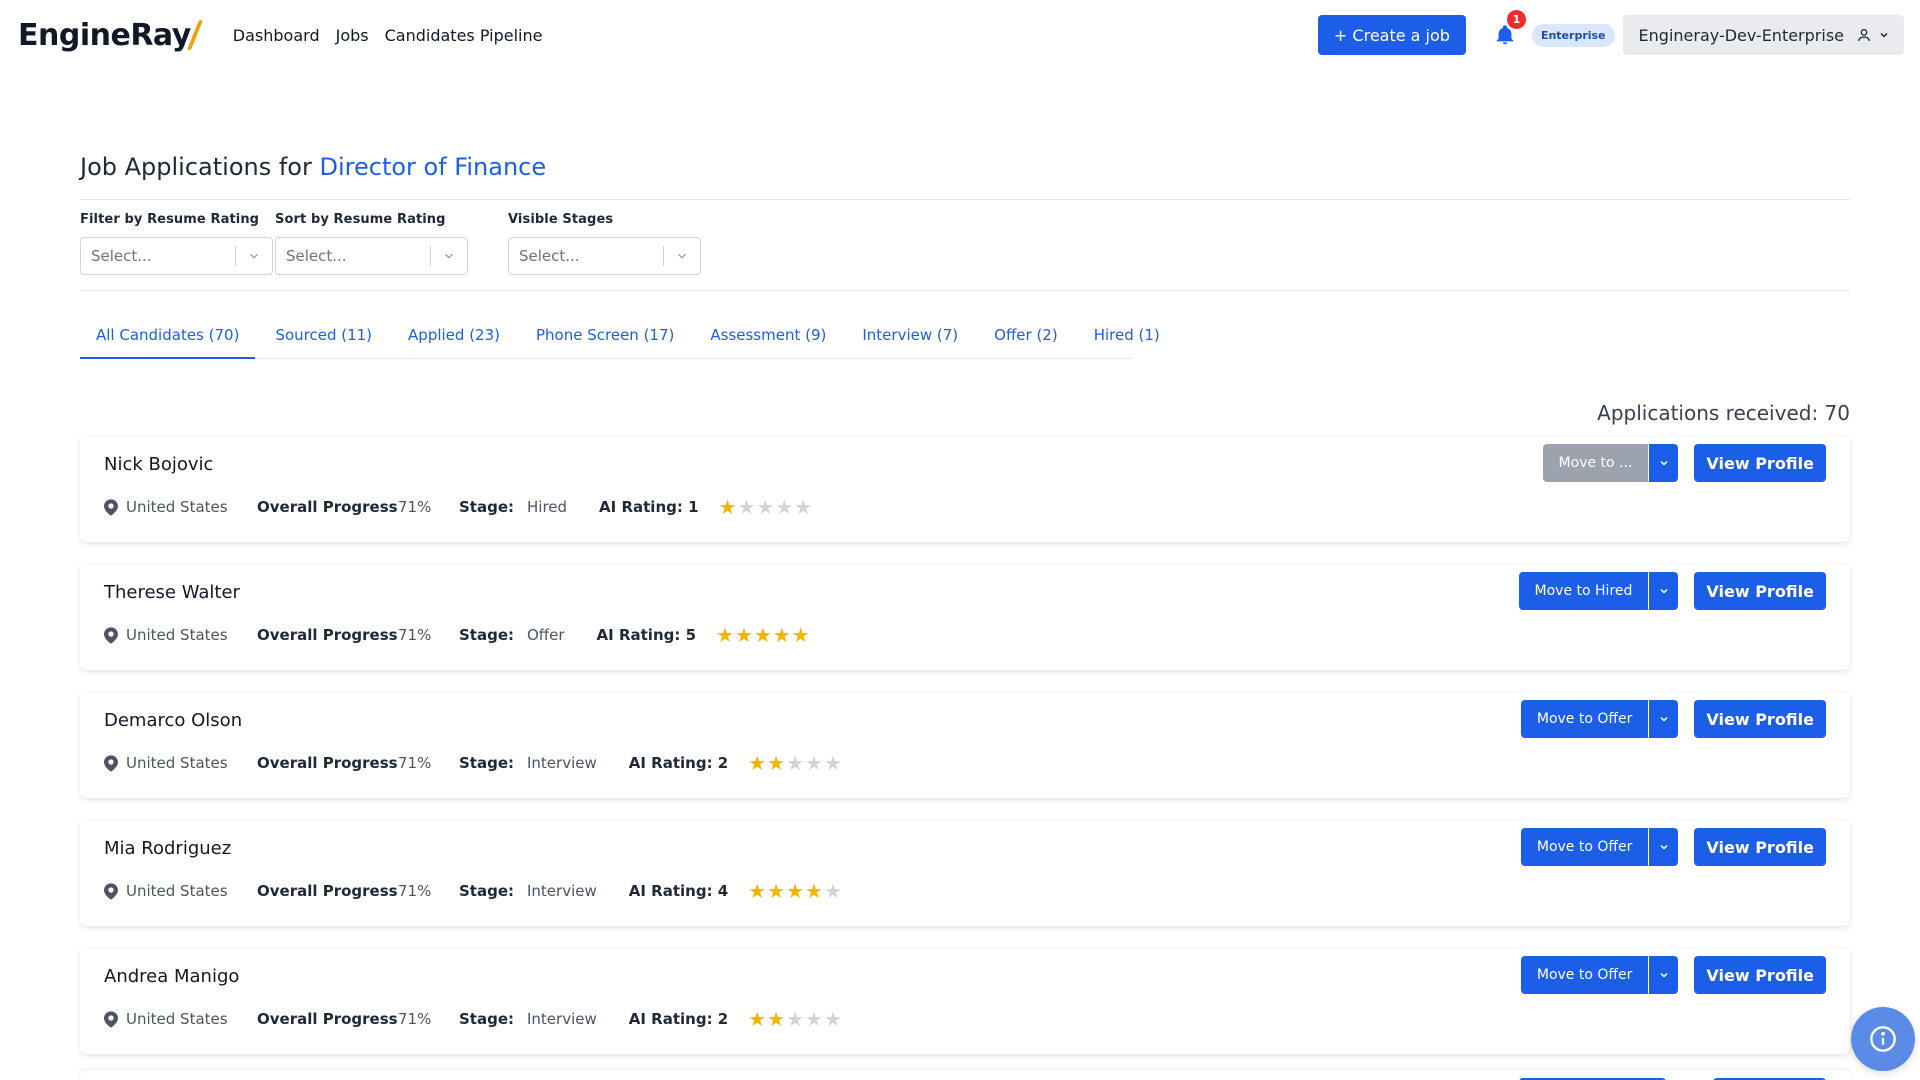 This screenshot has height=1080, width=1920. What do you see at coordinates (546, 635) in the screenshot?
I see `stage-value: Offer` at bounding box center [546, 635].